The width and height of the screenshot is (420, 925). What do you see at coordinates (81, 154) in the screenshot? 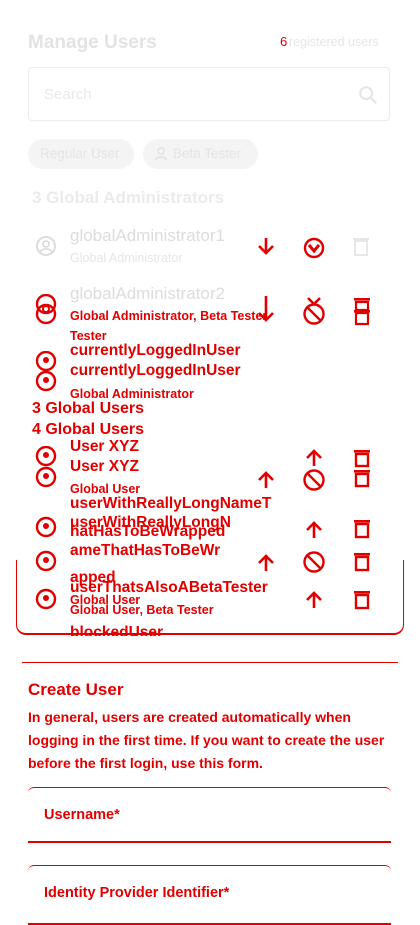
I see `filter-regular-user: Regular User` at bounding box center [81, 154].